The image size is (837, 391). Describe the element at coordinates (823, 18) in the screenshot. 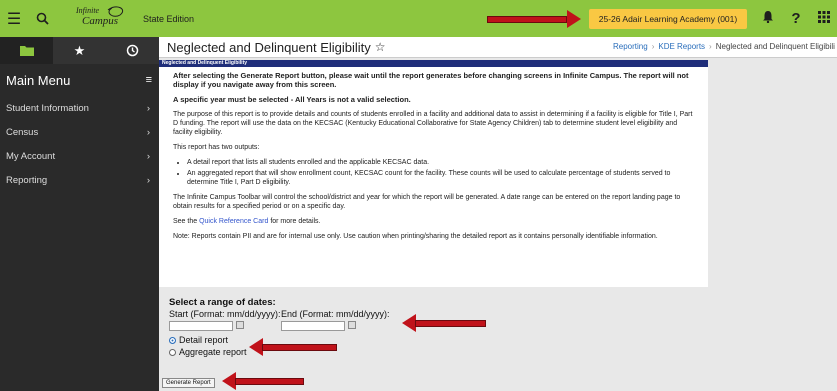

I see `app-grid-icon` at that location.